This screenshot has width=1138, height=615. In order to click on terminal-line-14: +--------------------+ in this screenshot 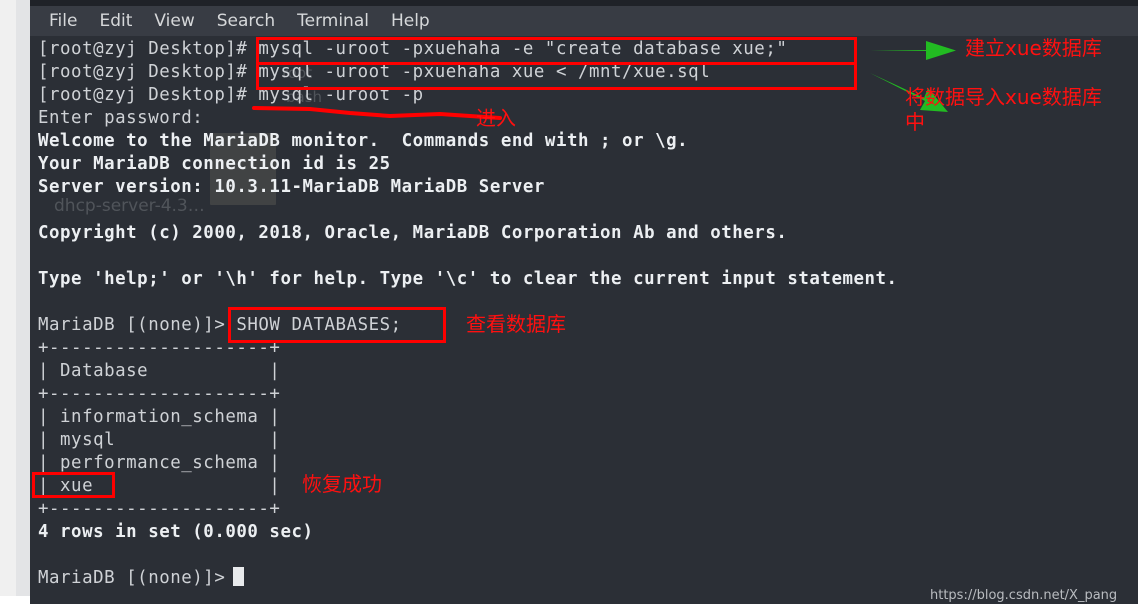, I will do `click(159, 348)`.